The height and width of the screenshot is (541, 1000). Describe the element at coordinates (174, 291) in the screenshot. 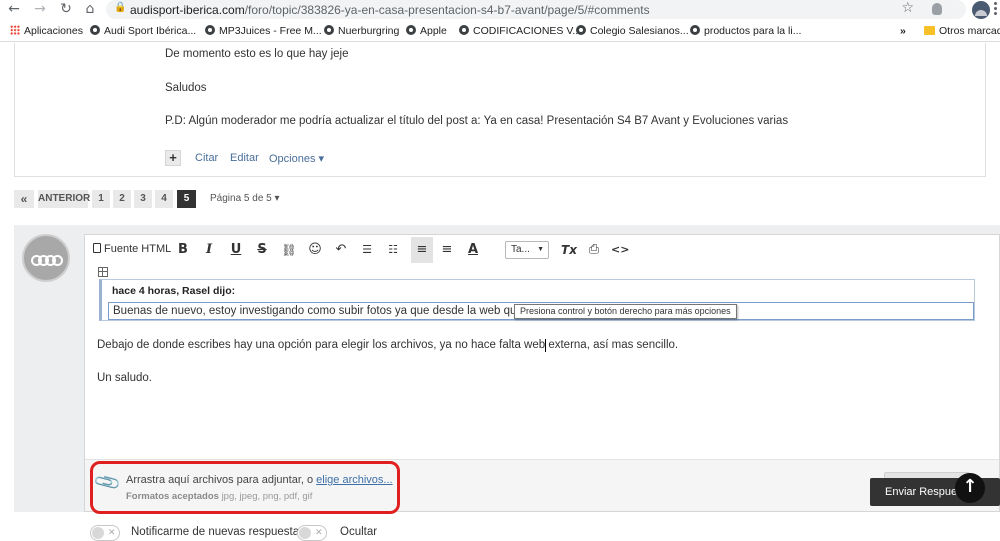

I see `quote-author: hace 4 horas, Rasel dijo:` at that location.